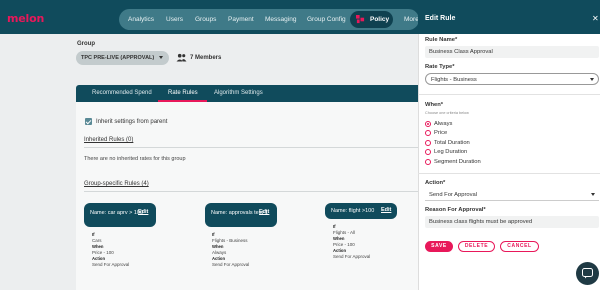  Describe the element at coordinates (122, 93) in the screenshot. I see `tab-recommended-spend: Recommended Spend` at that location.